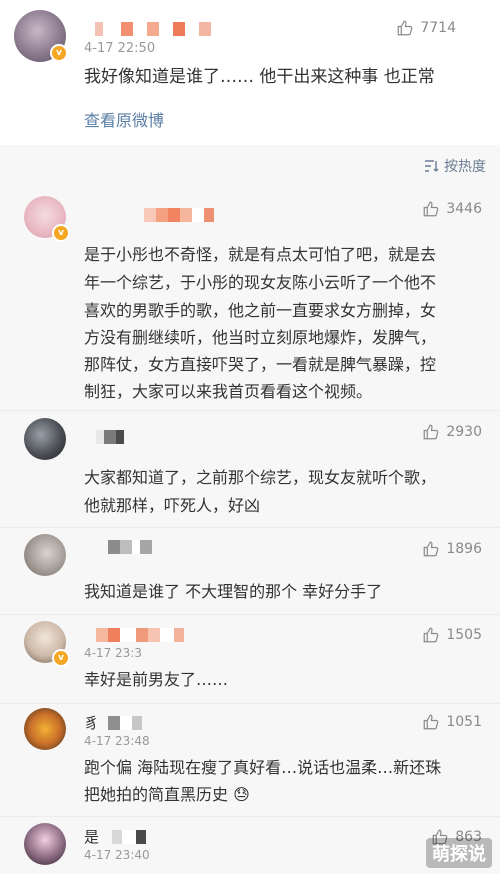 The height and width of the screenshot is (874, 500). What do you see at coordinates (464, 209) in the screenshot?
I see `like-count: 3446` at bounding box center [464, 209].